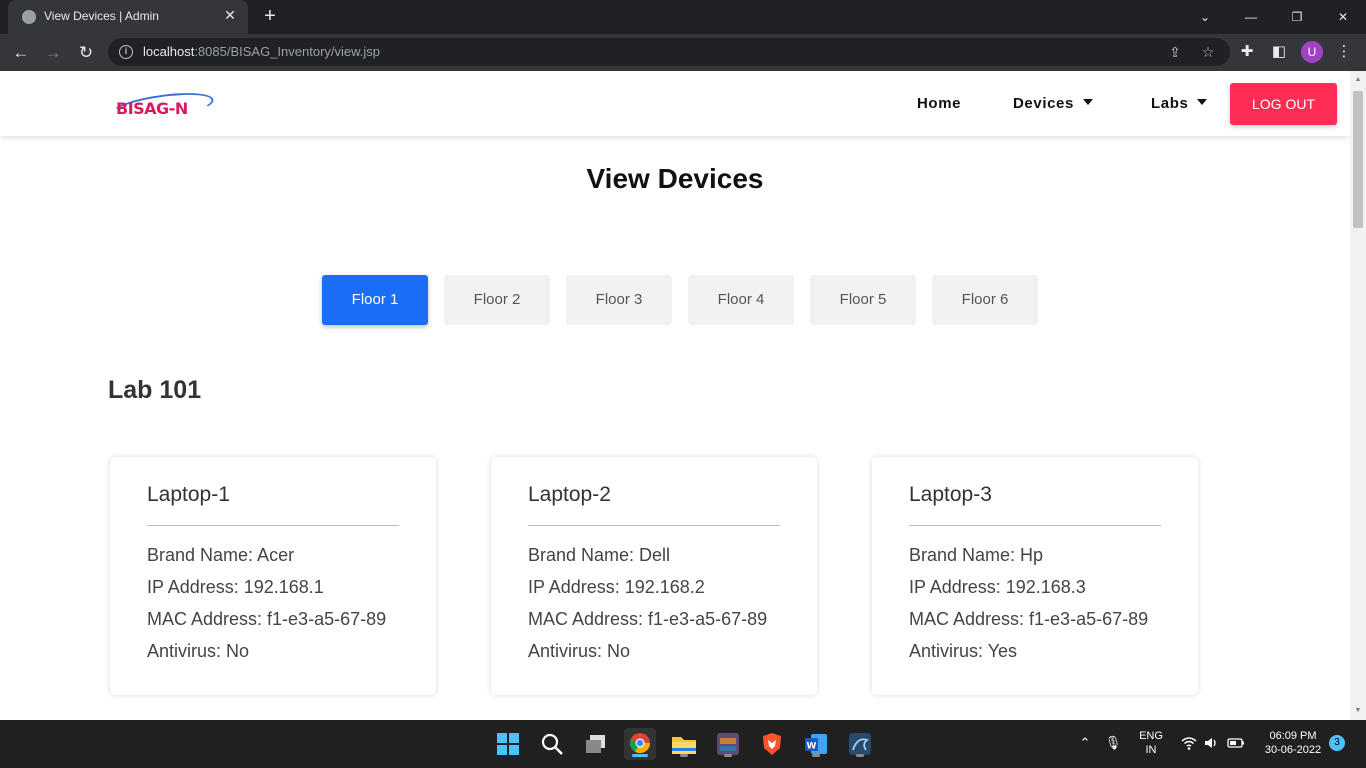 This screenshot has height=768, width=1366. What do you see at coordinates (985, 300) in the screenshot?
I see `floor-6-button: Floor 6` at bounding box center [985, 300].